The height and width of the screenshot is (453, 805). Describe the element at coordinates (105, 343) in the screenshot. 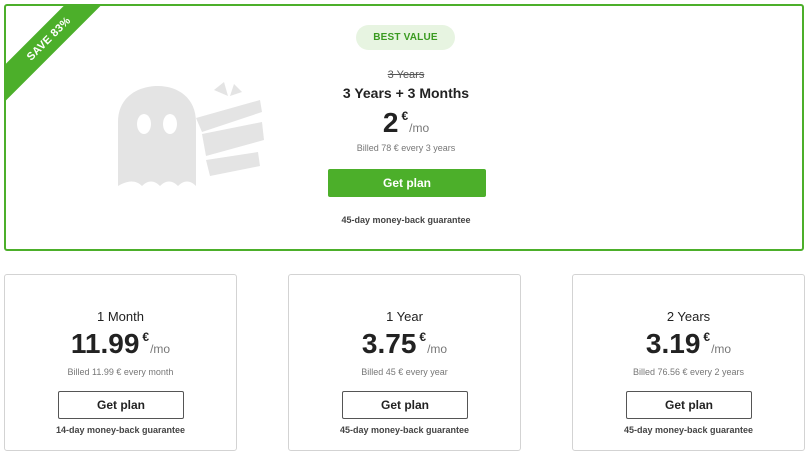

I see `price-amount: 11.99` at that location.